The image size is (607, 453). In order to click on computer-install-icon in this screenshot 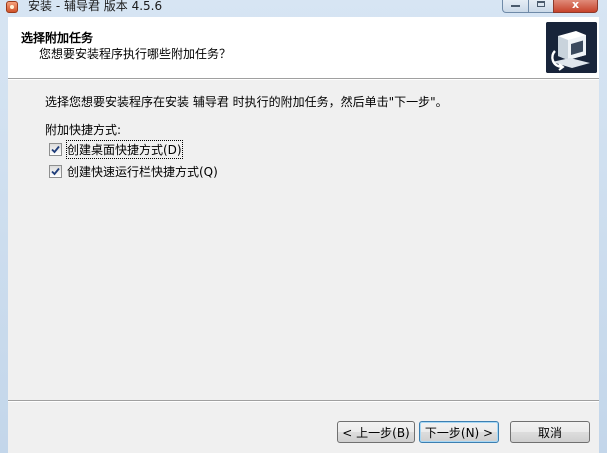, I will do `click(571, 47)`.